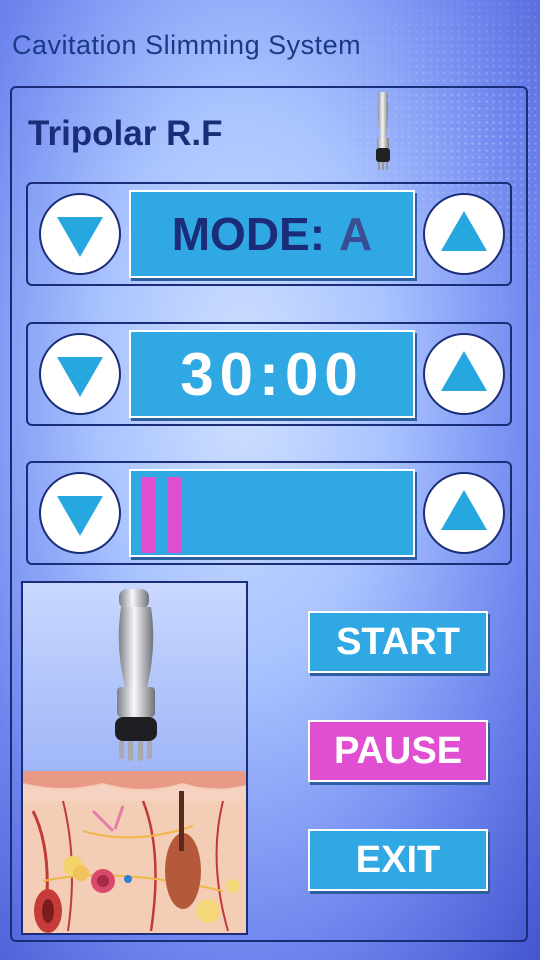  I want to click on skin-cross-section-image, so click(134, 852).